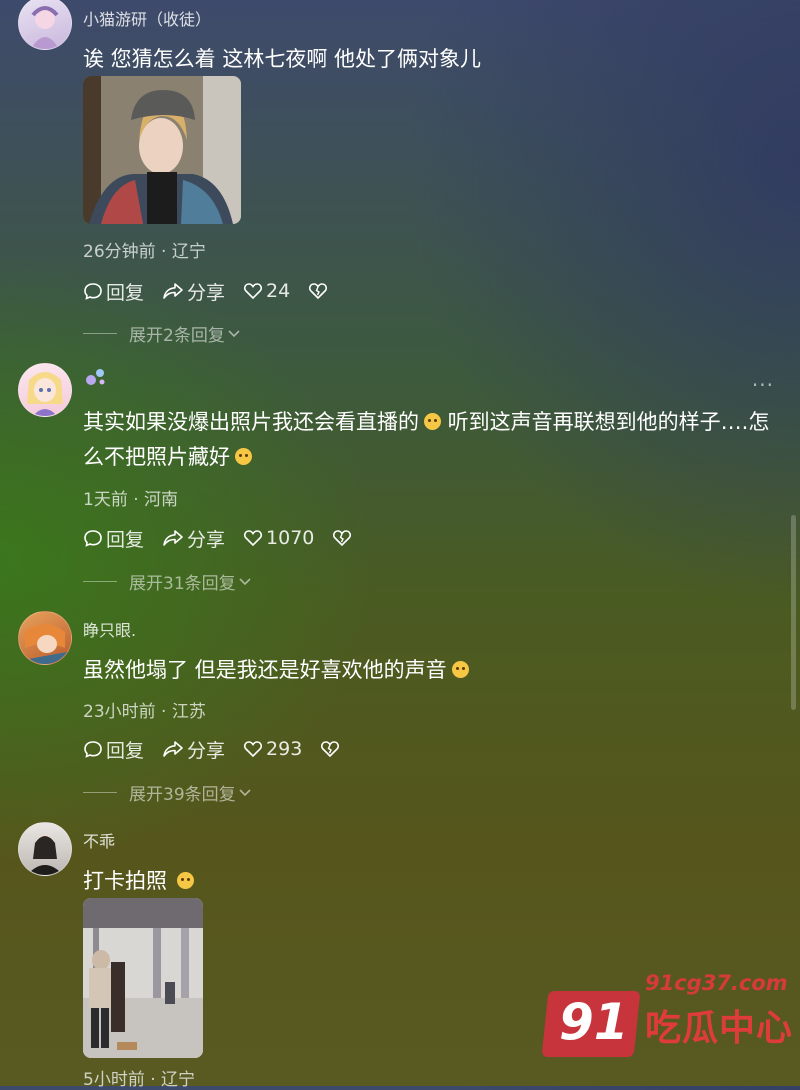  I want to click on comment-actions: 回复 分享 293, so click(222, 749).